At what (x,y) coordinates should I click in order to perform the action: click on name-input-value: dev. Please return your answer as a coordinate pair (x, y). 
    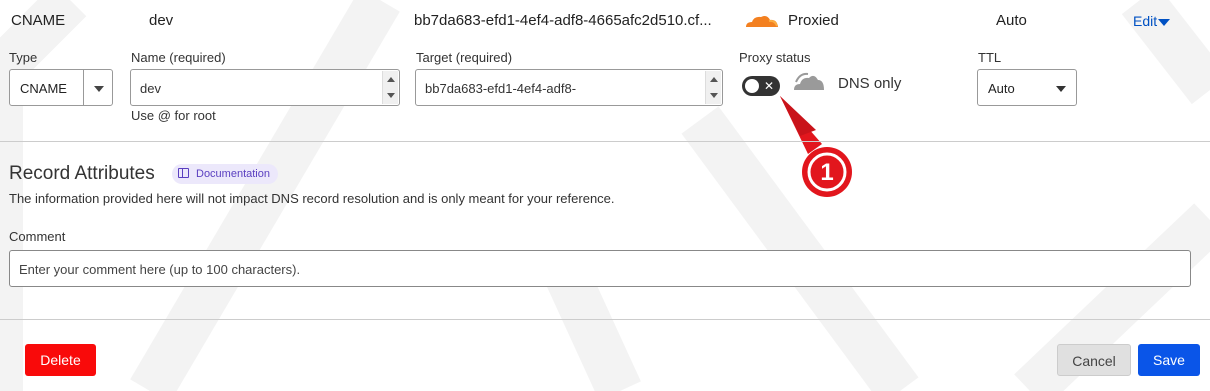
    Looking at the image, I should click on (150, 88).